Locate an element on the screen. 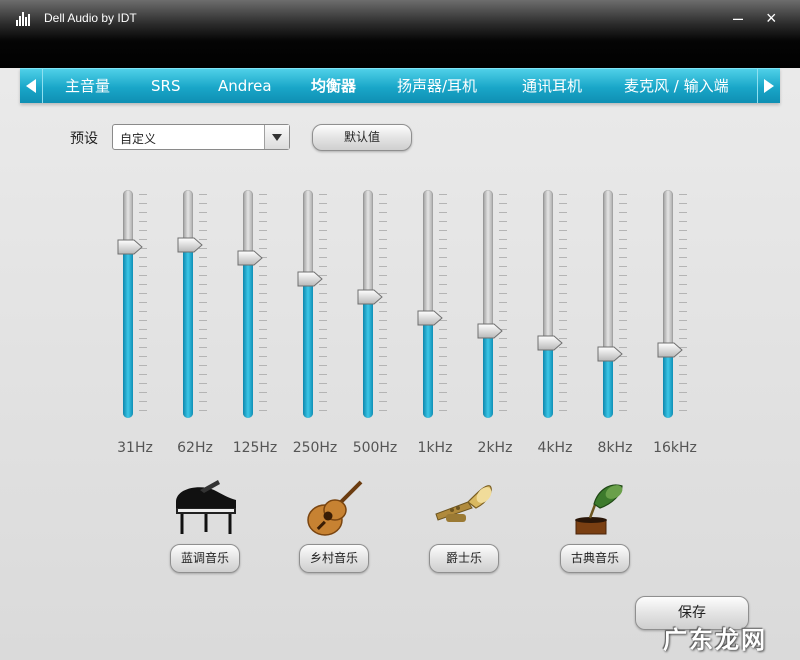  preset-dropdown: 自定义 is located at coordinates (201, 137).